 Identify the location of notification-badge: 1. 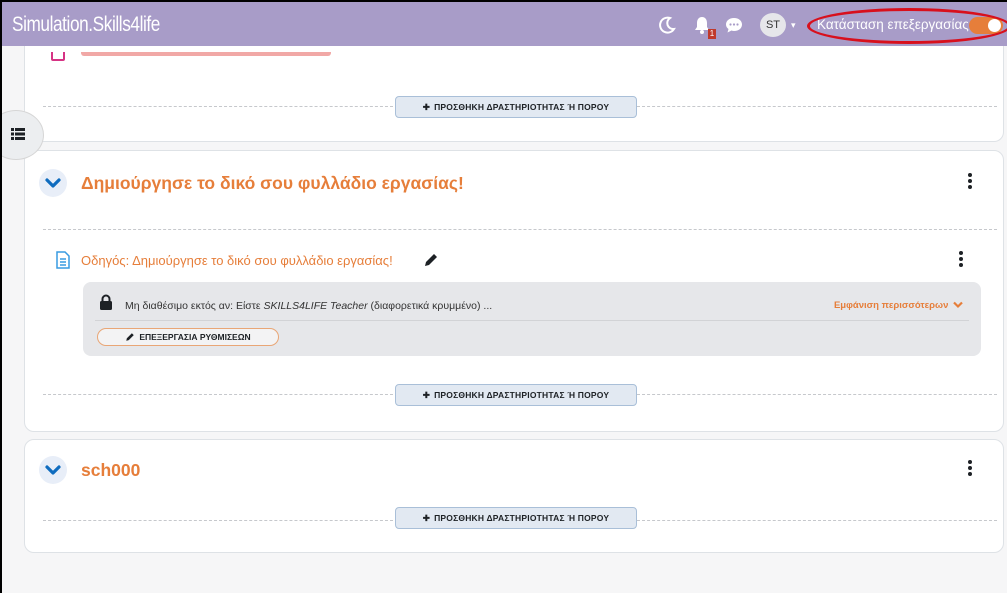
(712, 34).